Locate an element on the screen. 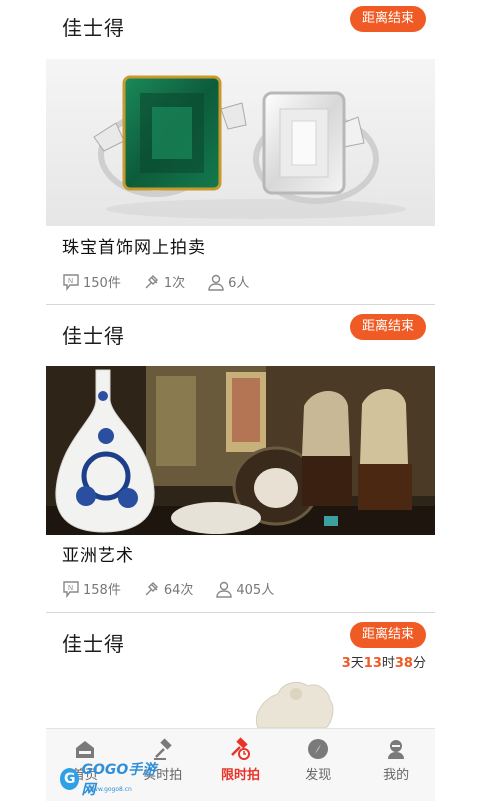  bid-count-value: 64次 is located at coordinates (178, 590).